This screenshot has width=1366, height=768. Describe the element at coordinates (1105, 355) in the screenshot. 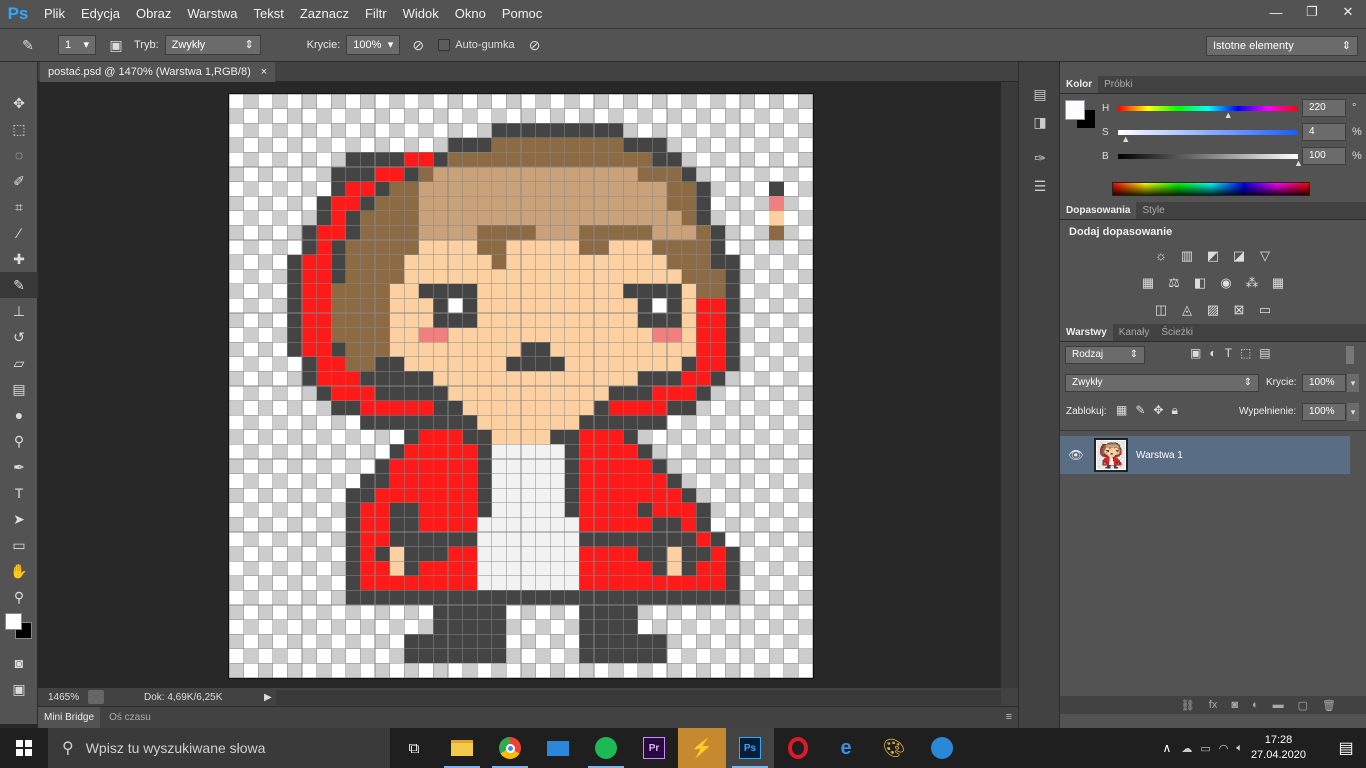

I see `layer-filter-select: Rodzaj ⇕` at that location.